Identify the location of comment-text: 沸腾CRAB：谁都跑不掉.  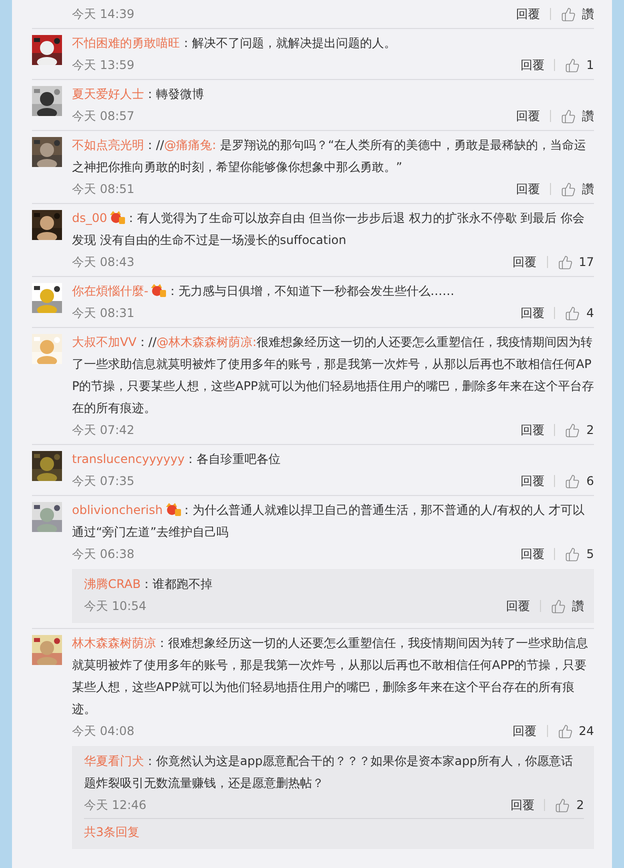
(149, 584).